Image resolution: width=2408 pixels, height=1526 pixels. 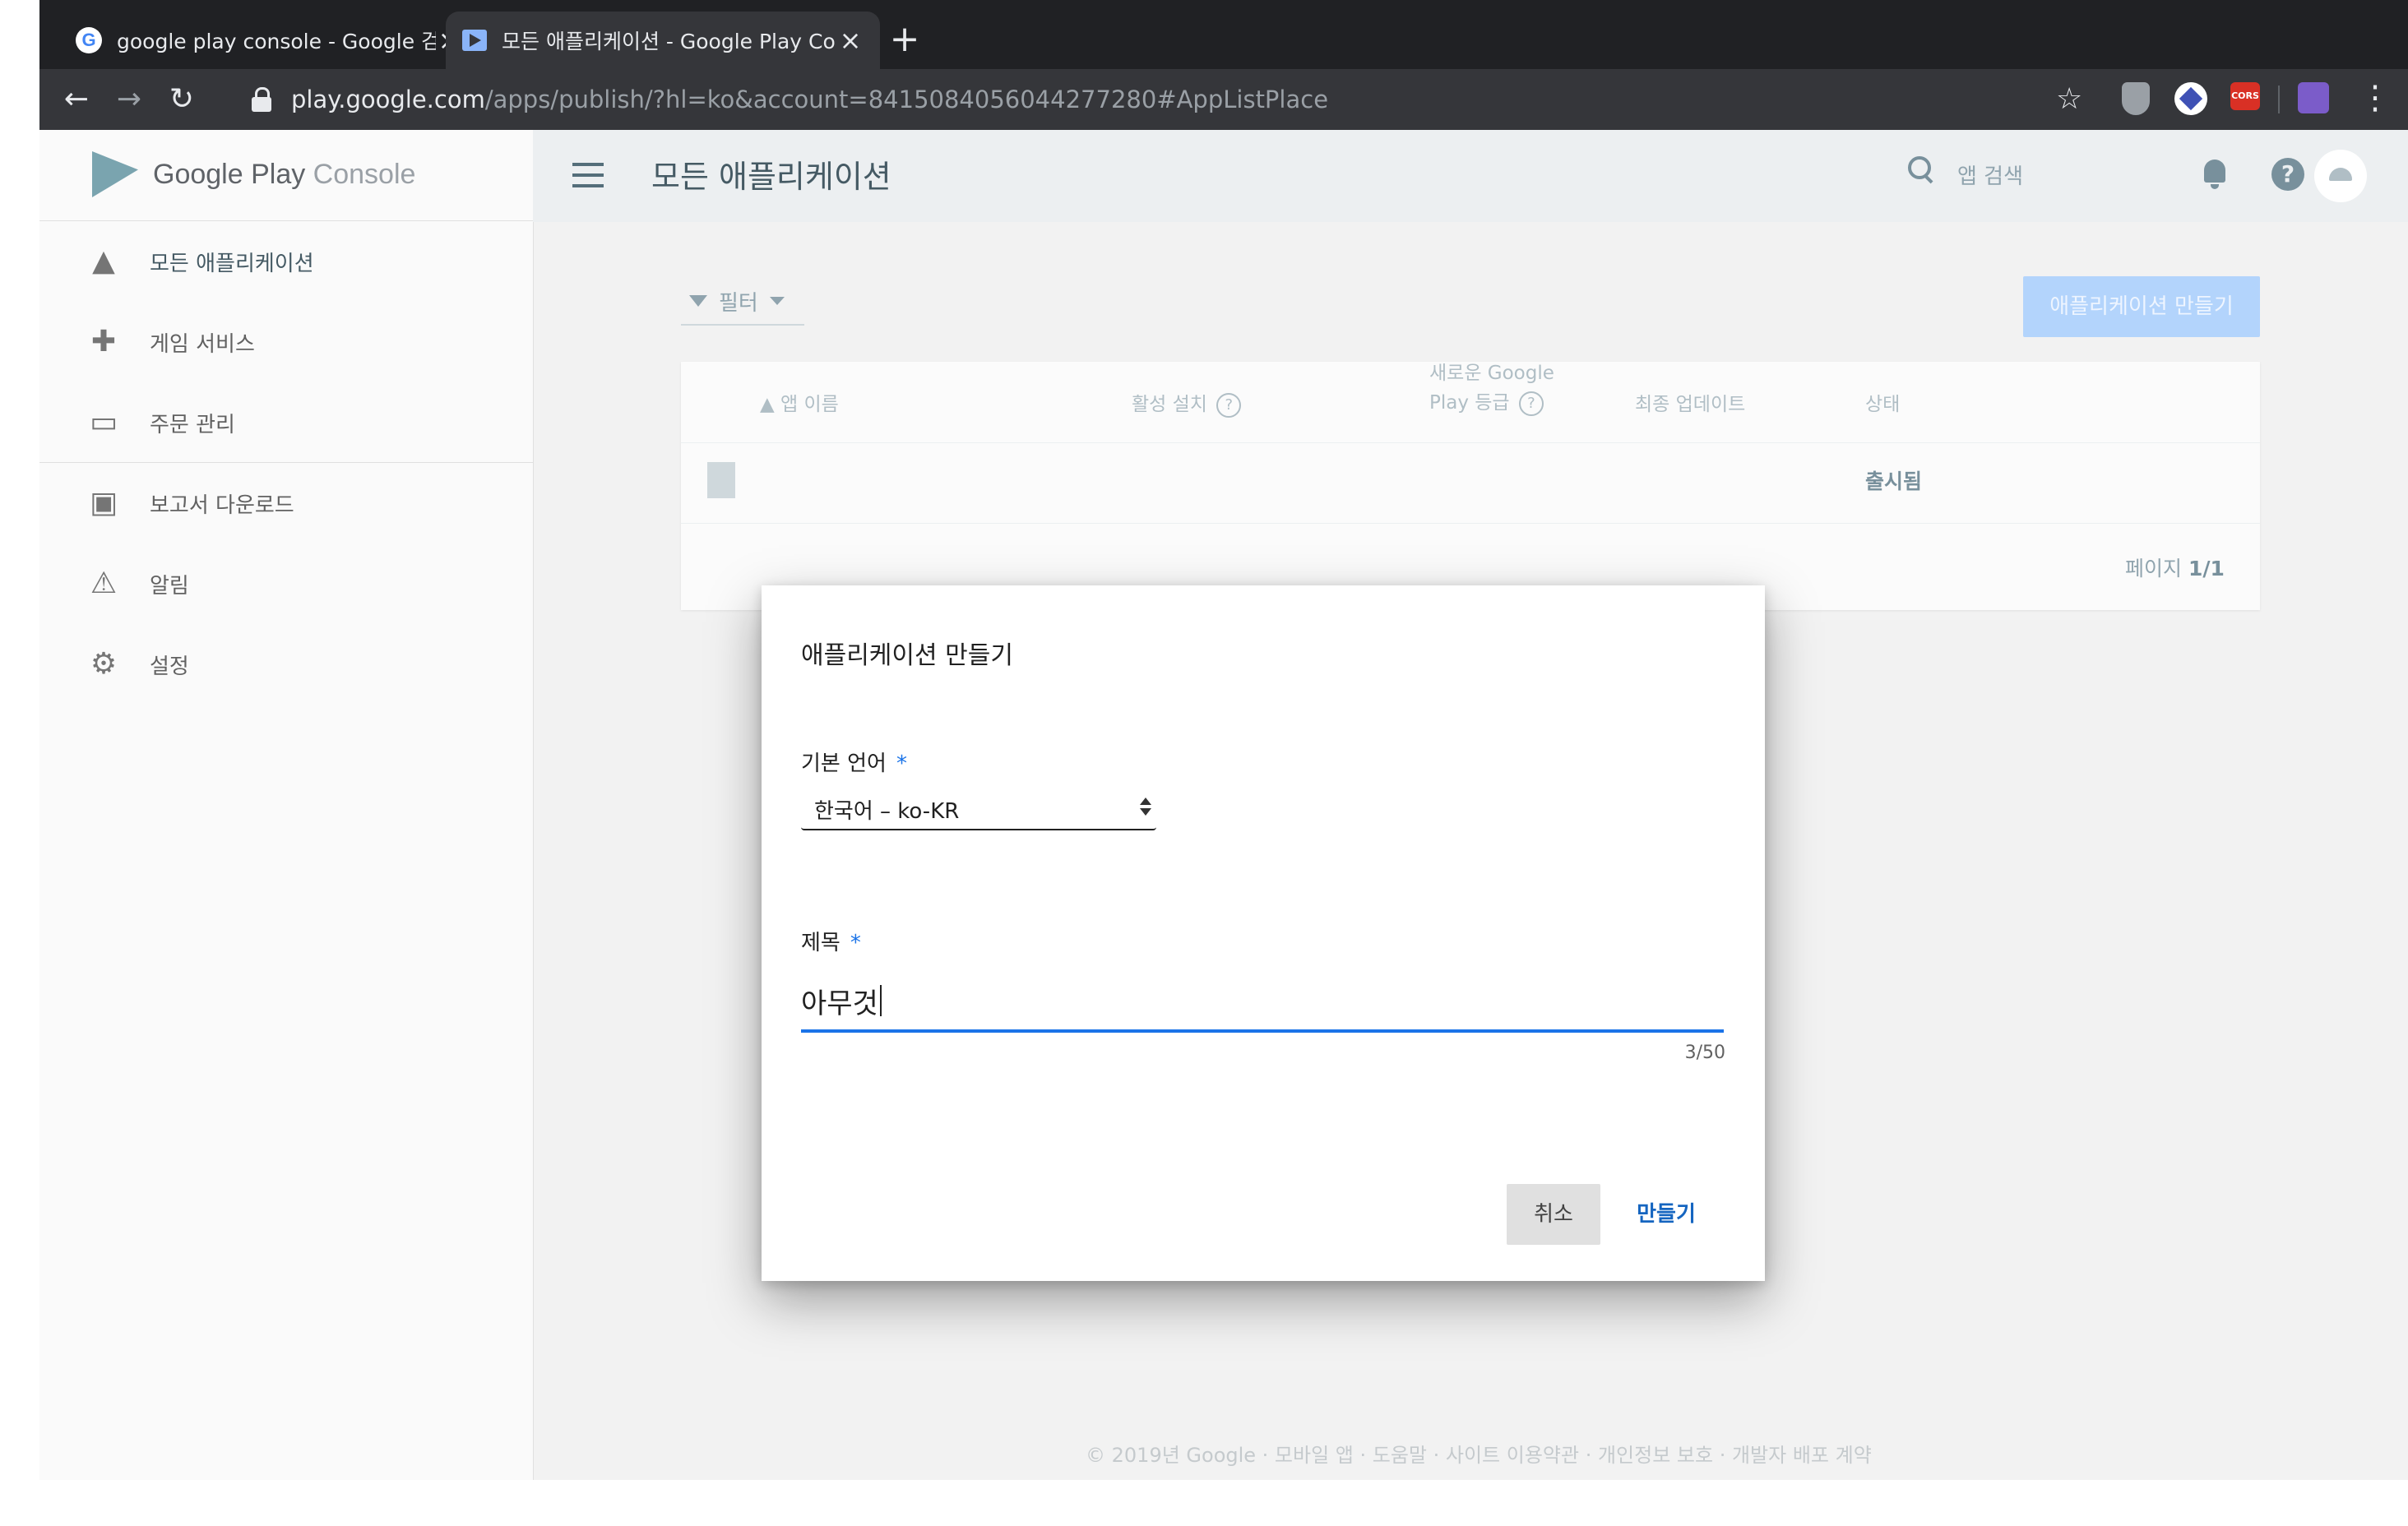 What do you see at coordinates (360, 174) in the screenshot?
I see `brand-name-sub: Console` at bounding box center [360, 174].